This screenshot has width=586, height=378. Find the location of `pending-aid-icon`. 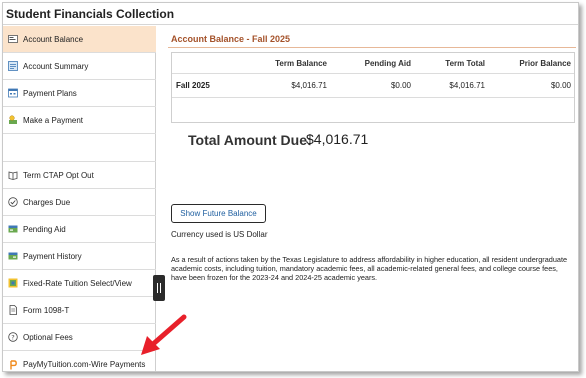

pending-aid-icon is located at coordinates (13, 229).